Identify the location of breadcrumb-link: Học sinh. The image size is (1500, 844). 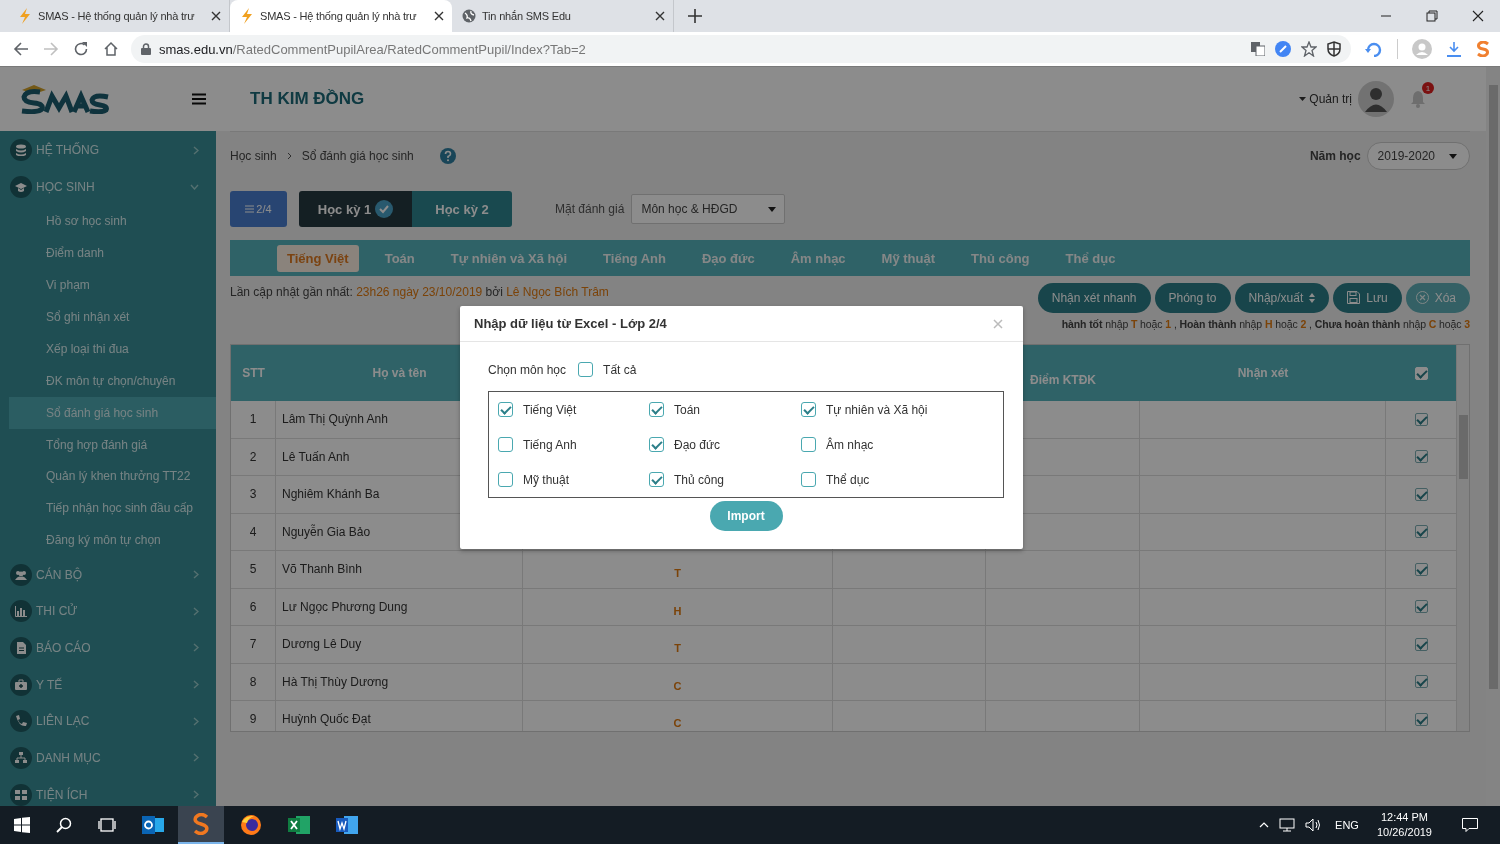
(253, 156).